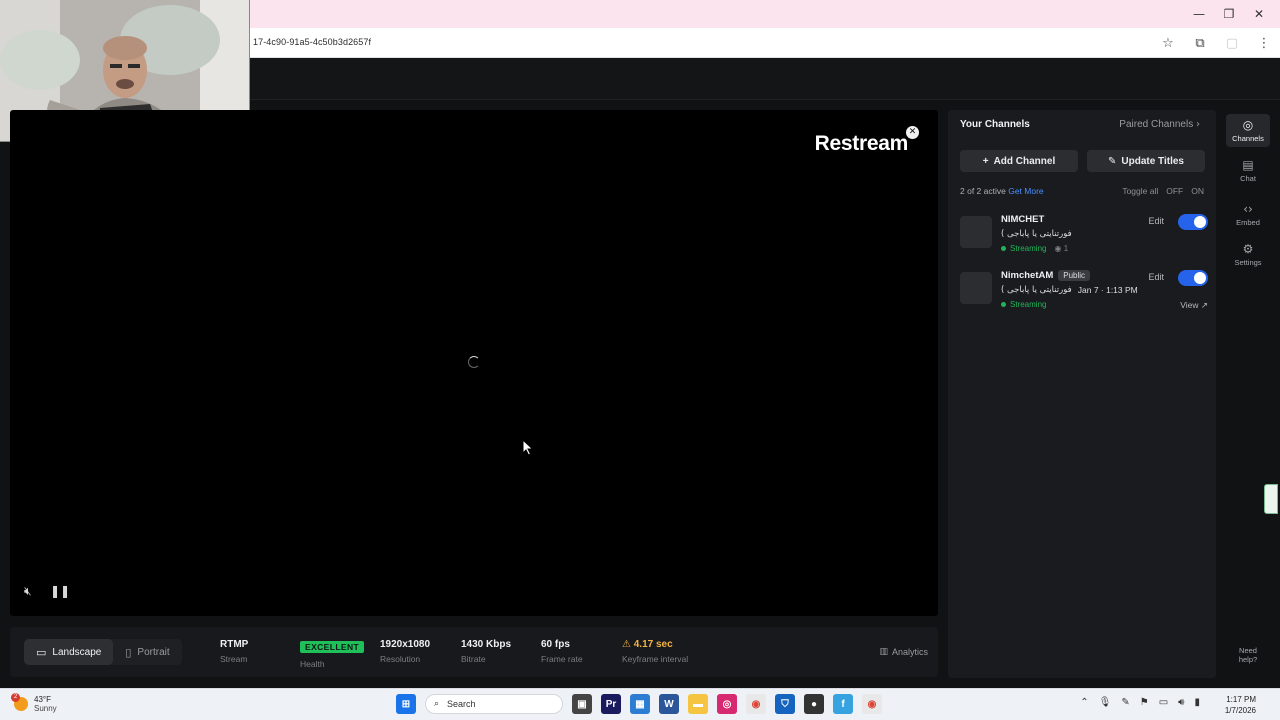  I want to click on rail-item-chat: ▤ Chat, so click(1248, 170).